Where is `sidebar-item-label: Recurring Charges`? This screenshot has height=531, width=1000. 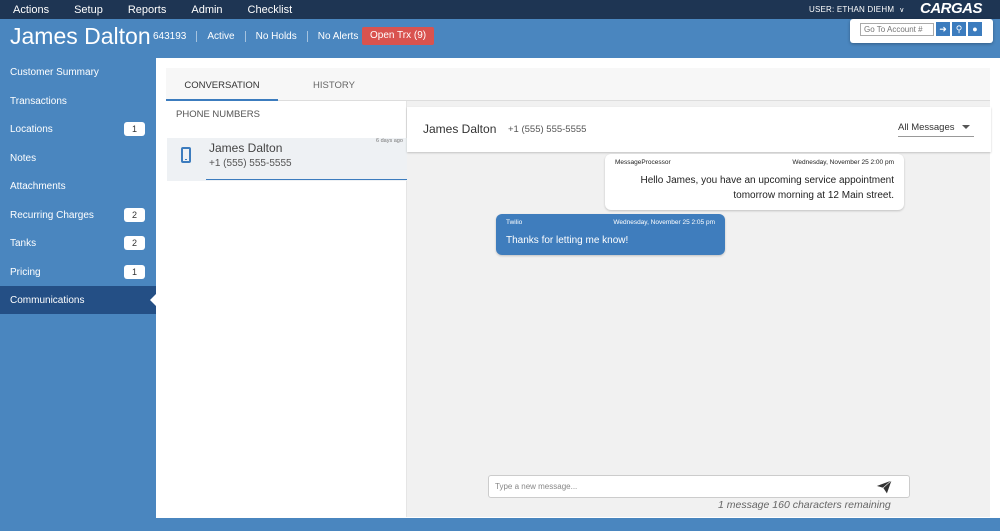 sidebar-item-label: Recurring Charges is located at coordinates (52, 215).